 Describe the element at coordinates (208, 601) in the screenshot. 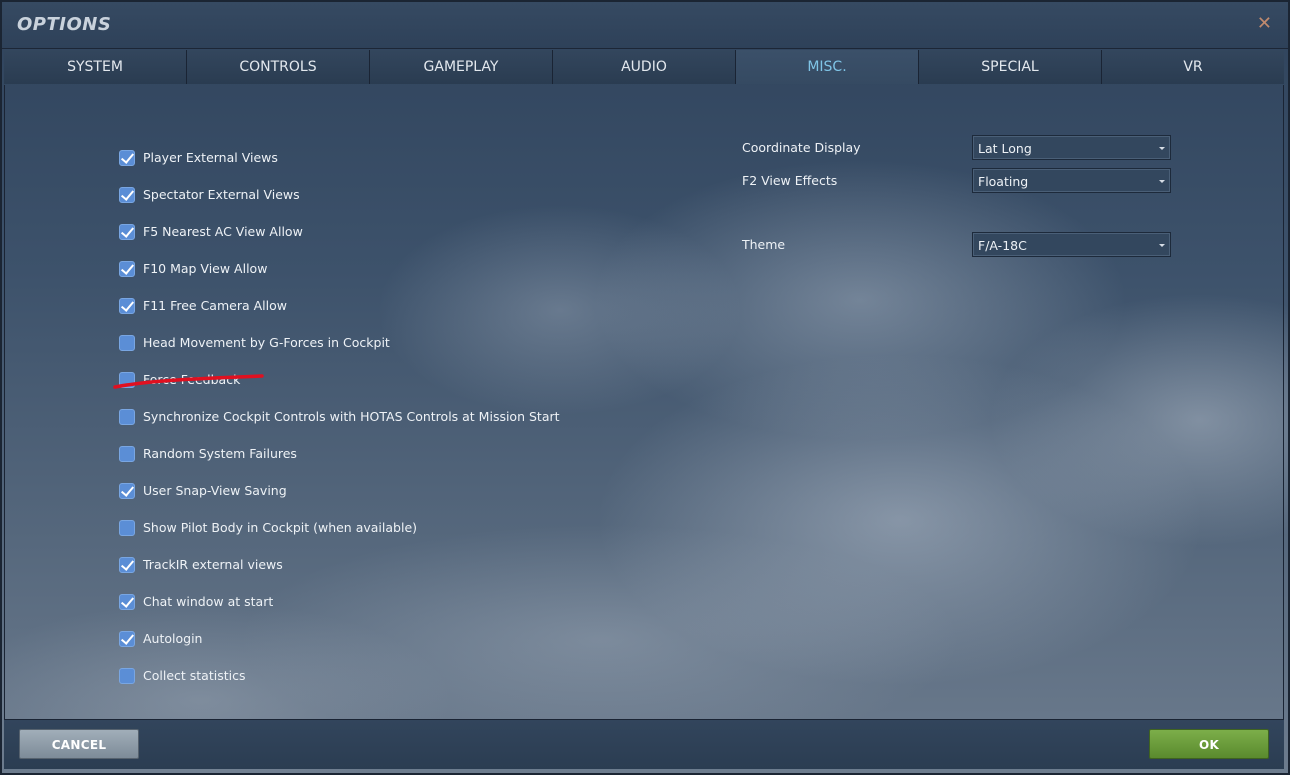

I see `checkbox-label: Chat window at start` at that location.